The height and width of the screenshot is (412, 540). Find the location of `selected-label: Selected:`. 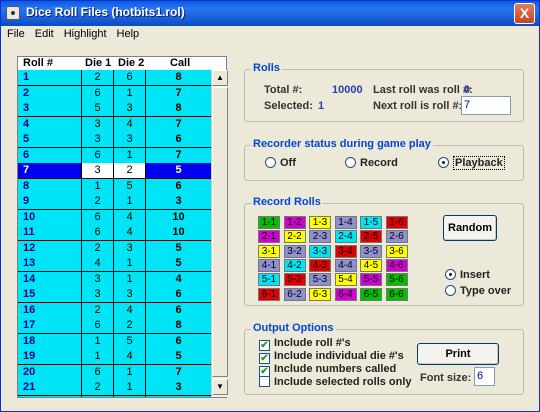

selected-label: Selected: is located at coordinates (288, 106).